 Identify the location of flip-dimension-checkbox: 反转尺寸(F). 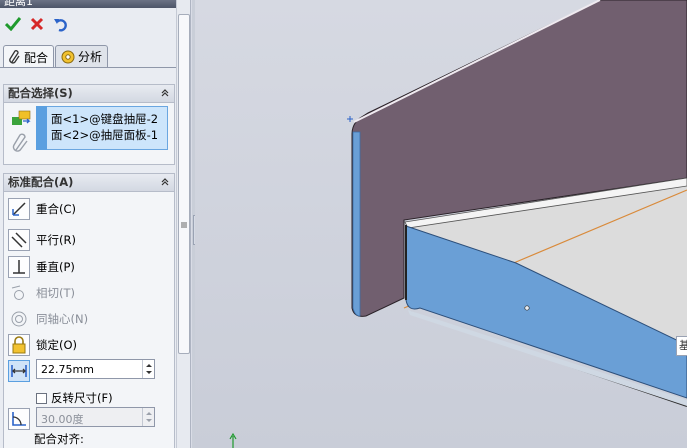
(74, 398).